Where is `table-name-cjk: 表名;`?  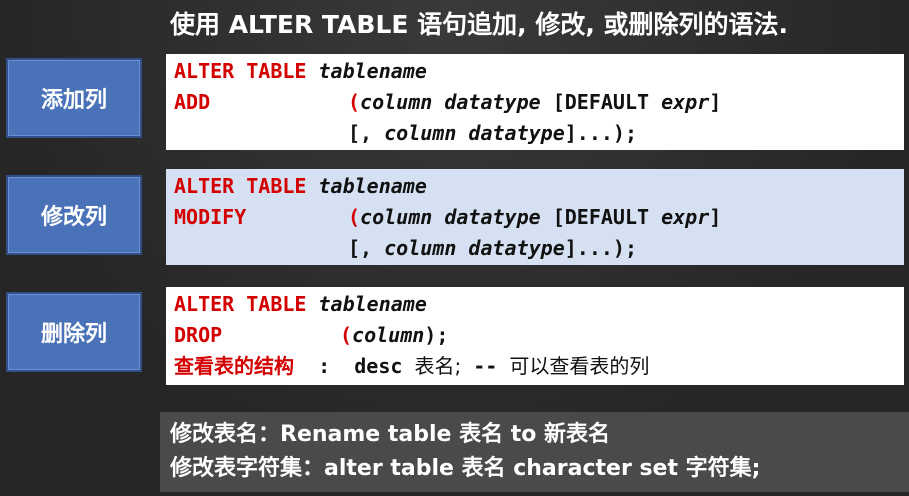
table-name-cjk: 表名; is located at coordinates (438, 366).